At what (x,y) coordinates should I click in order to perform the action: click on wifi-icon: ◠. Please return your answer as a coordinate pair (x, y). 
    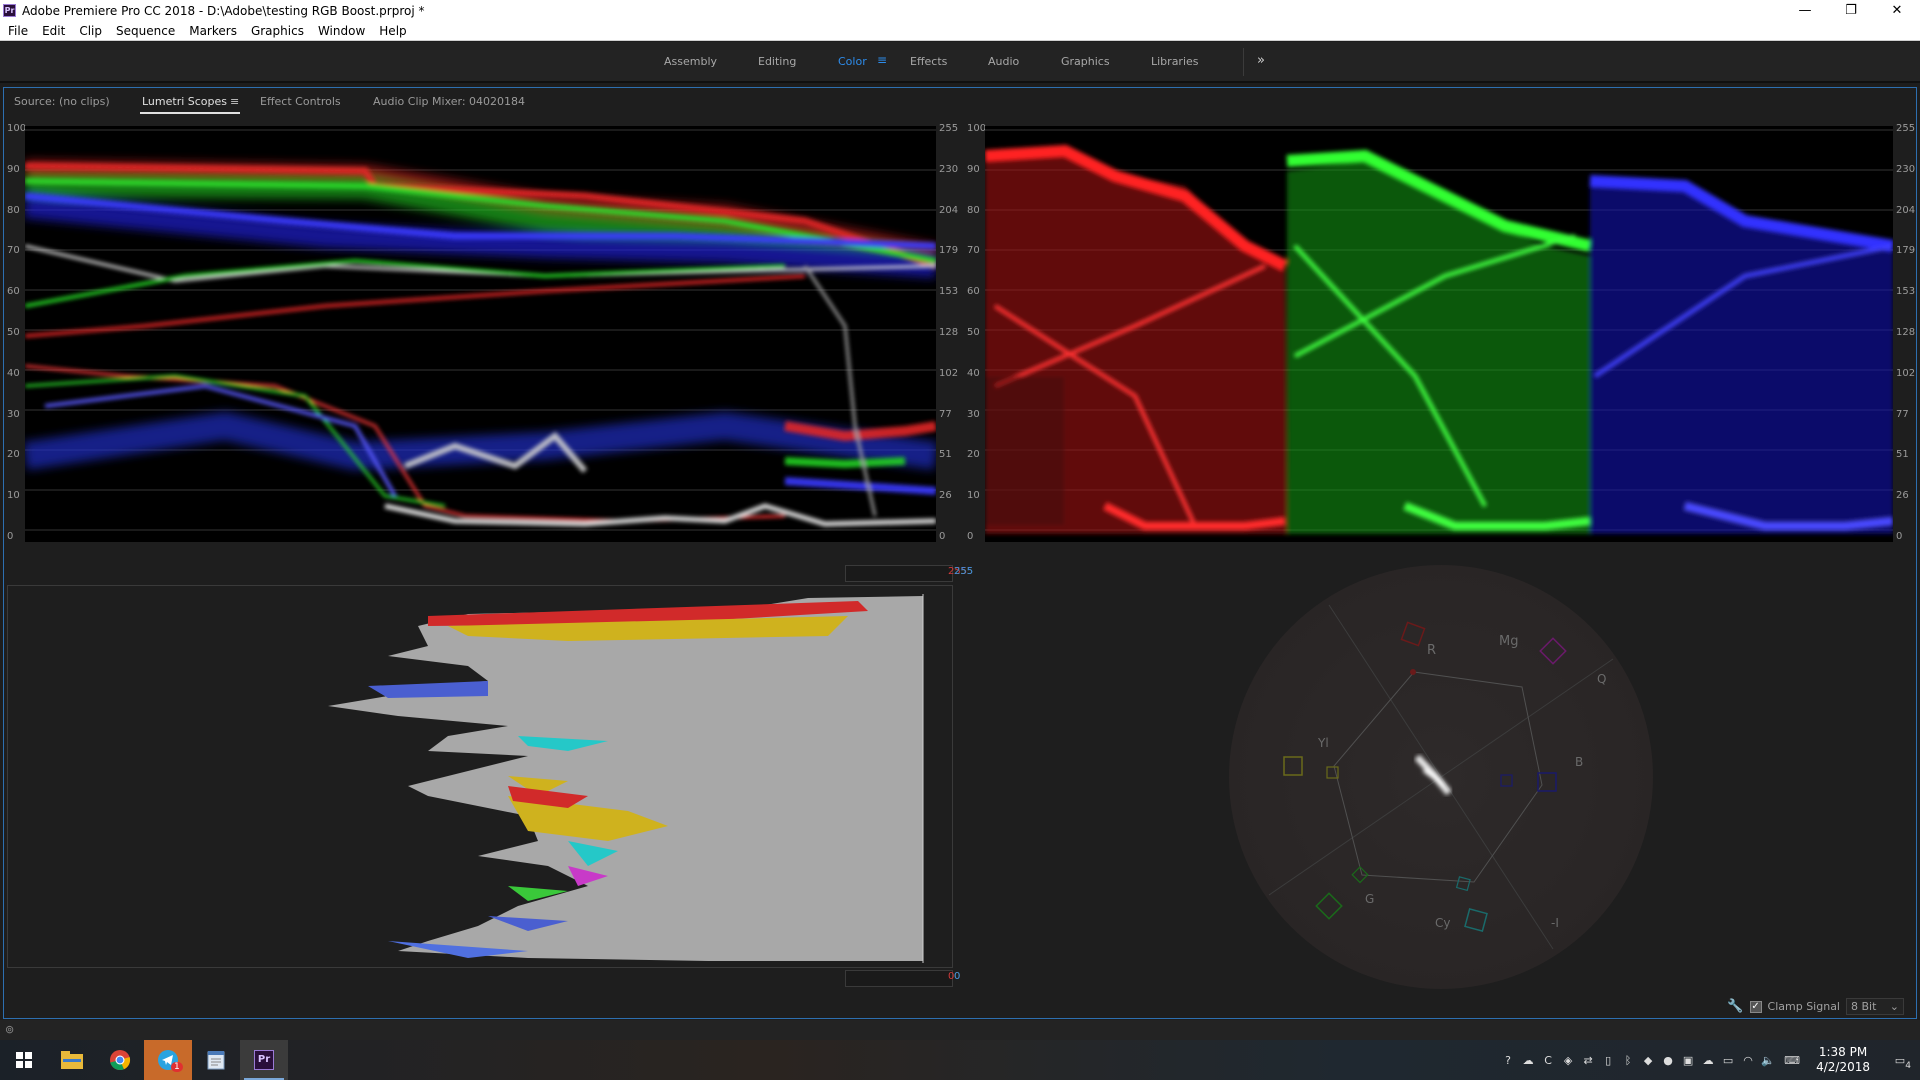
    Looking at the image, I should click on (1748, 1060).